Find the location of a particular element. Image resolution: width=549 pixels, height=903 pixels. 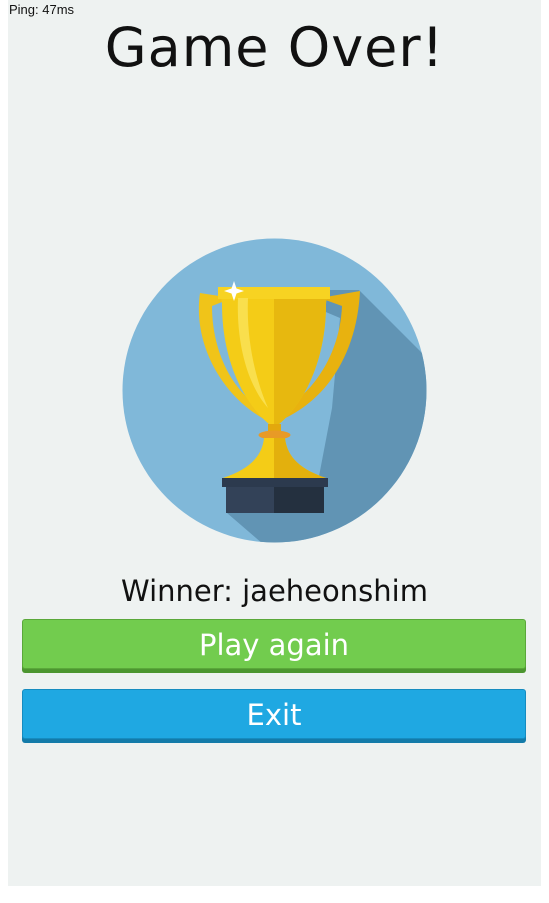

play-again-button: Play again is located at coordinates (274, 644).